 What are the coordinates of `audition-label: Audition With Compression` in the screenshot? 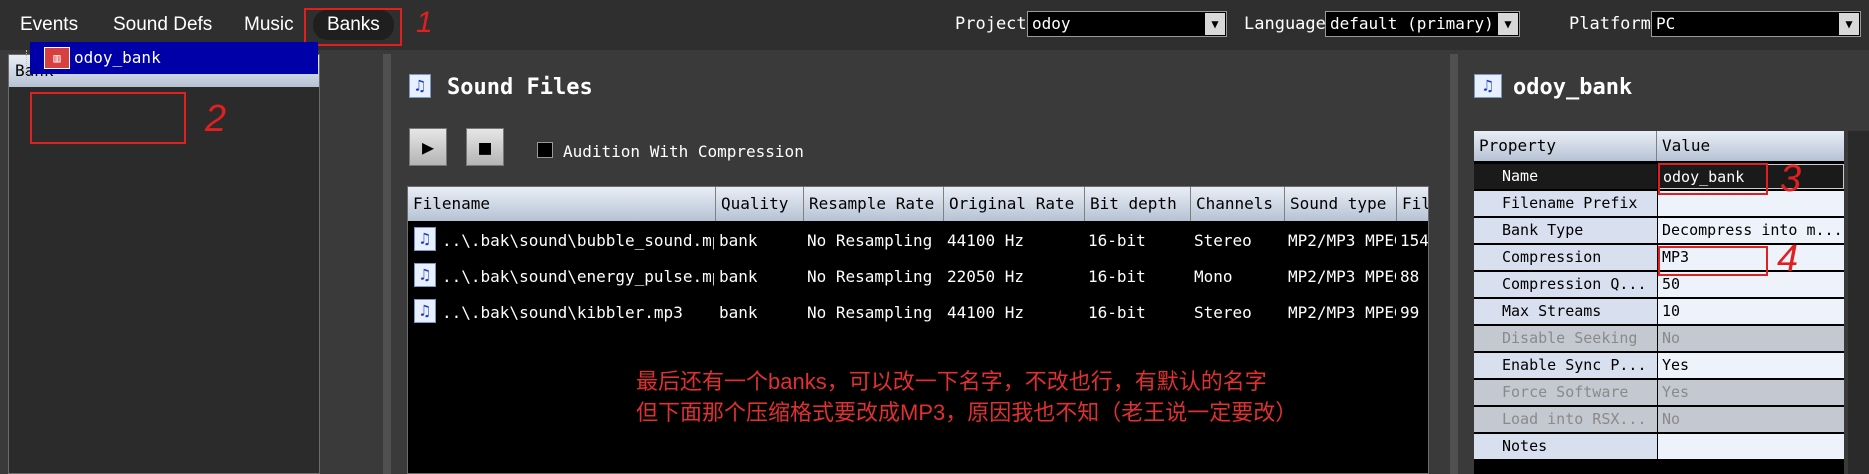 It's located at (683, 151).